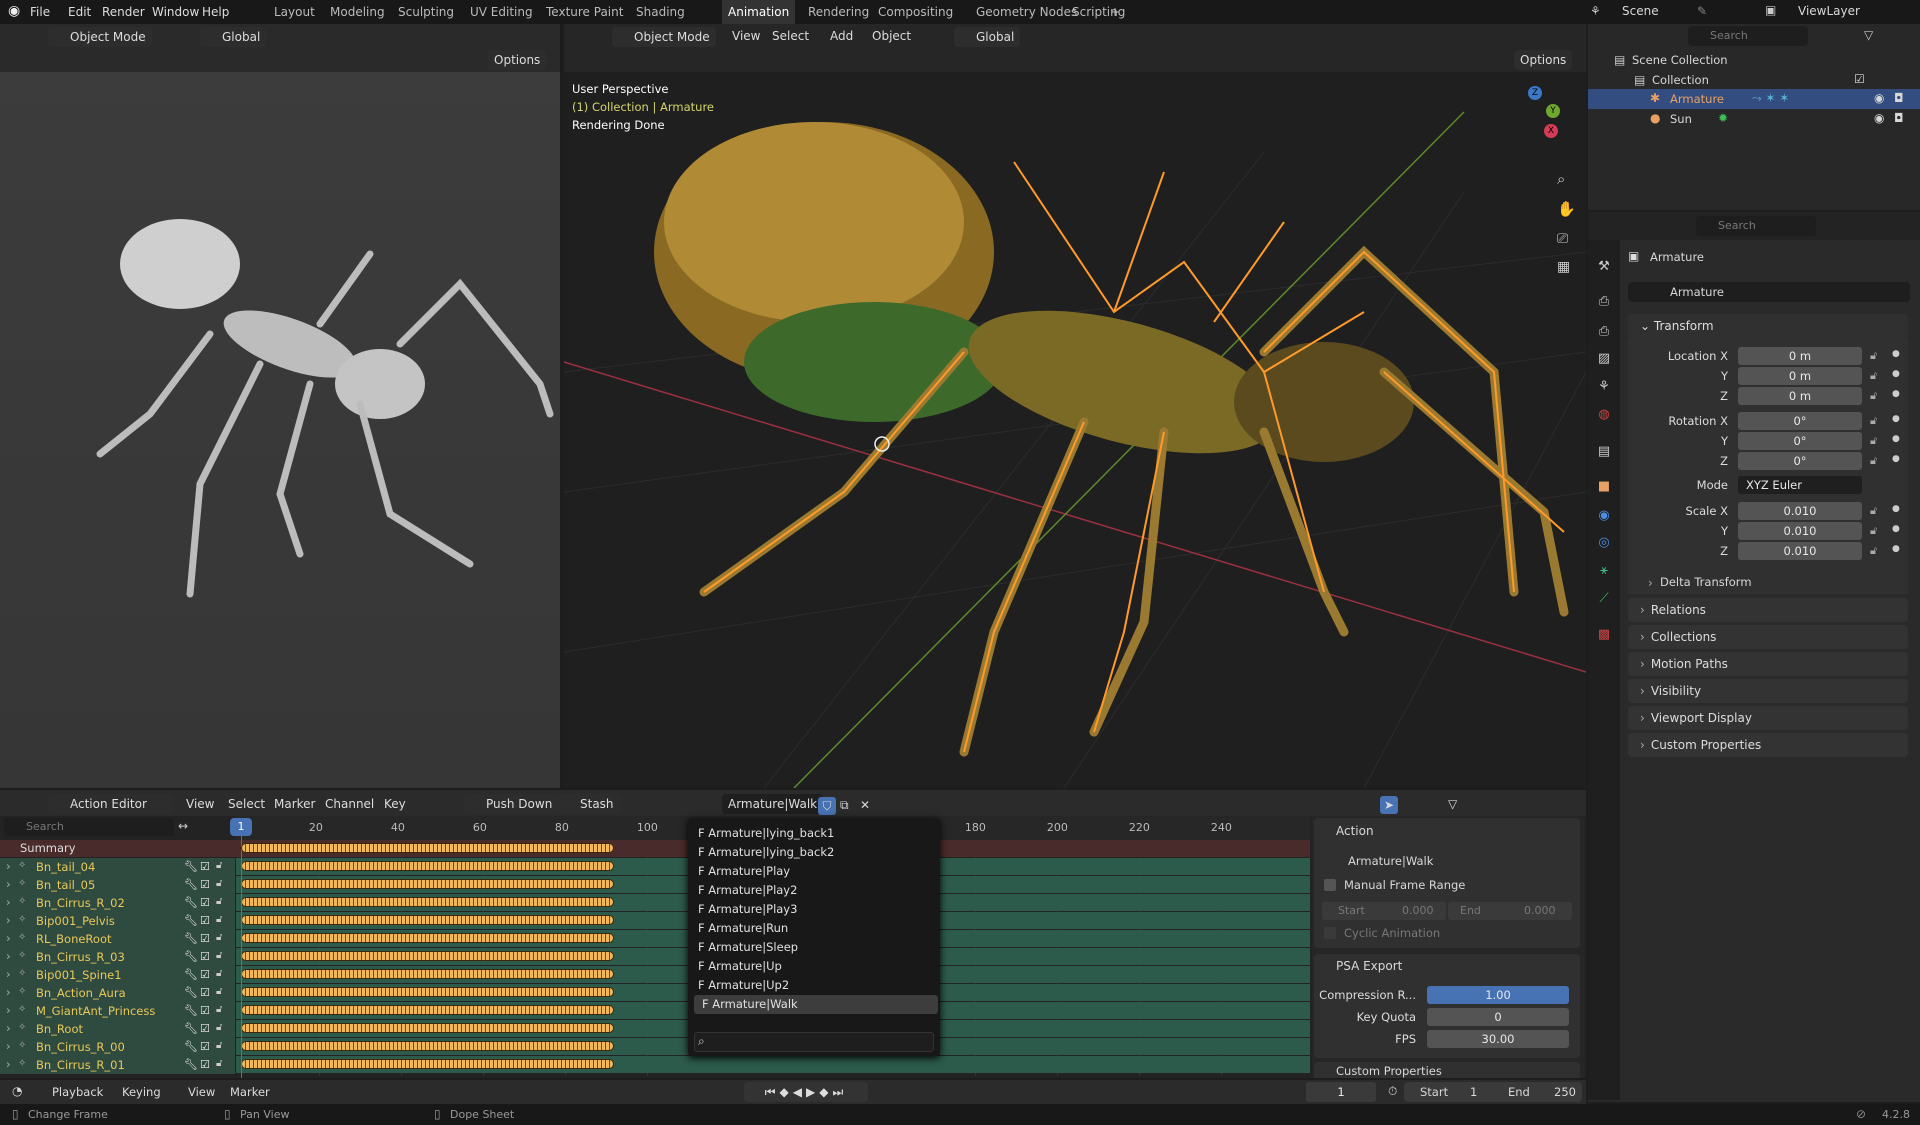 The image size is (1920, 1125). What do you see at coordinates (814, 1042) in the screenshot?
I see `action-search-field` at bounding box center [814, 1042].